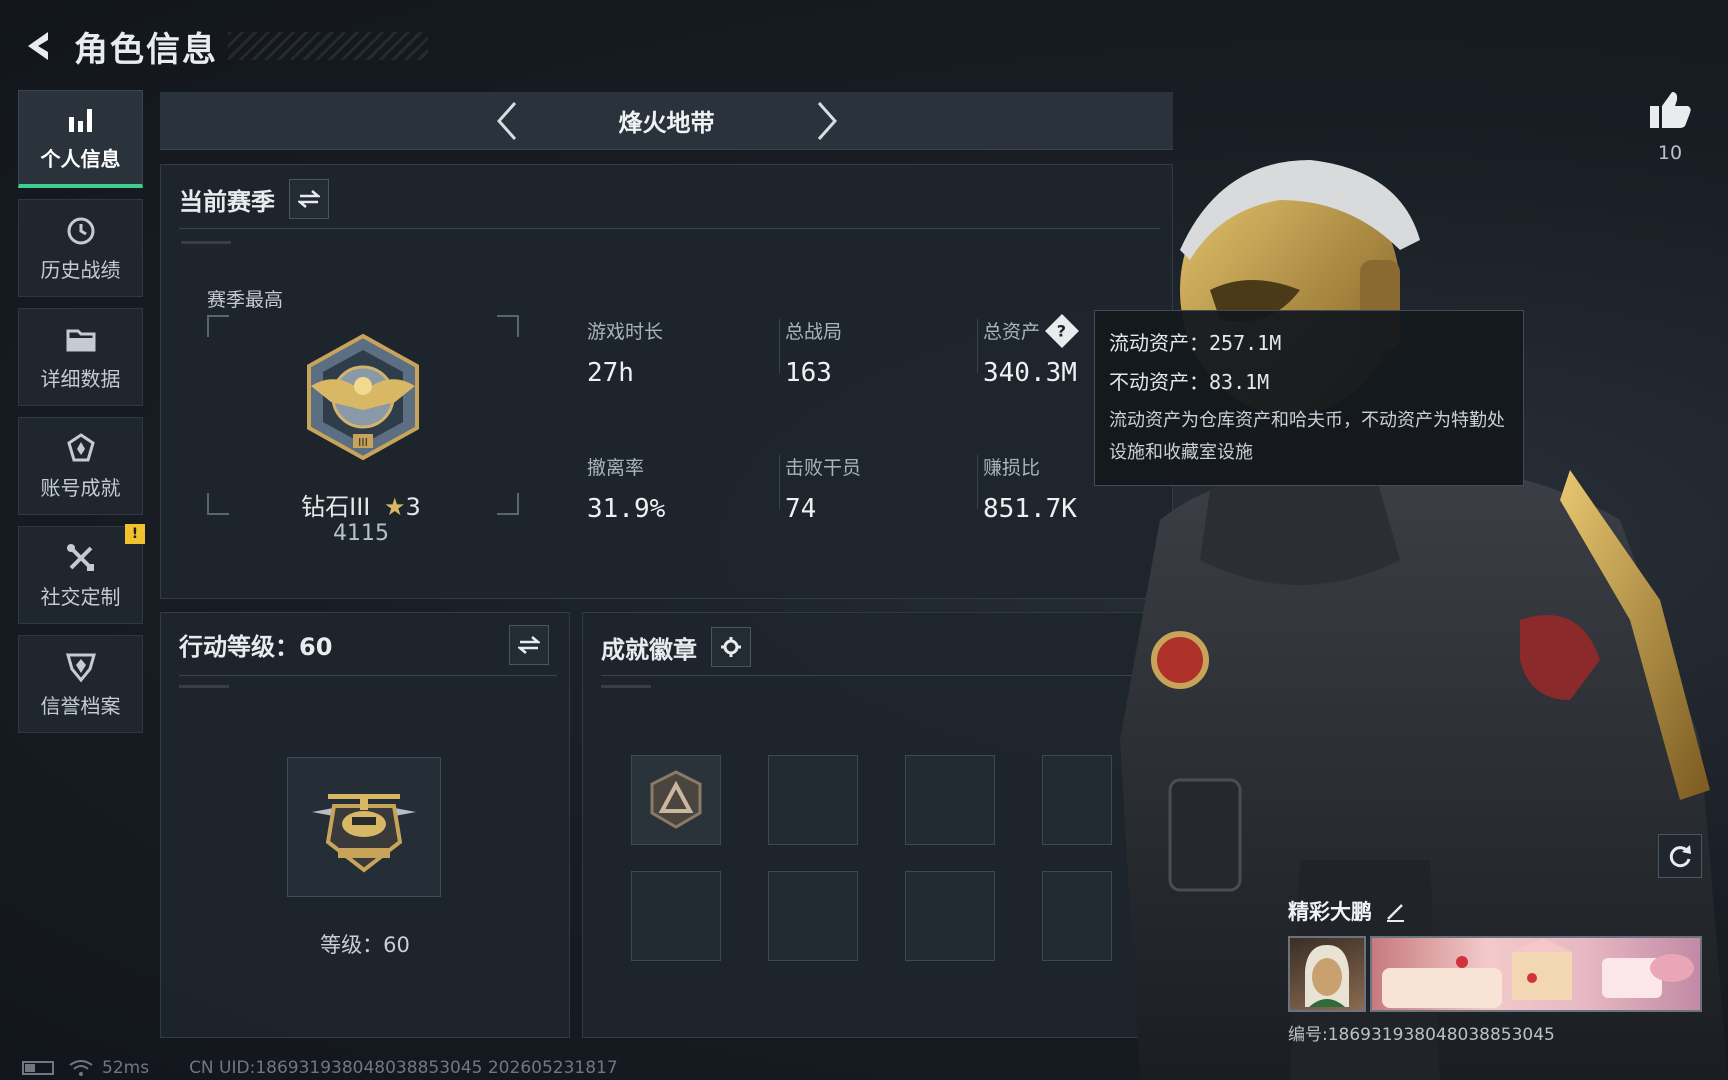 The height and width of the screenshot is (1080, 1728). I want to click on sidebar-item-achievements: 账号成就, so click(80, 466).